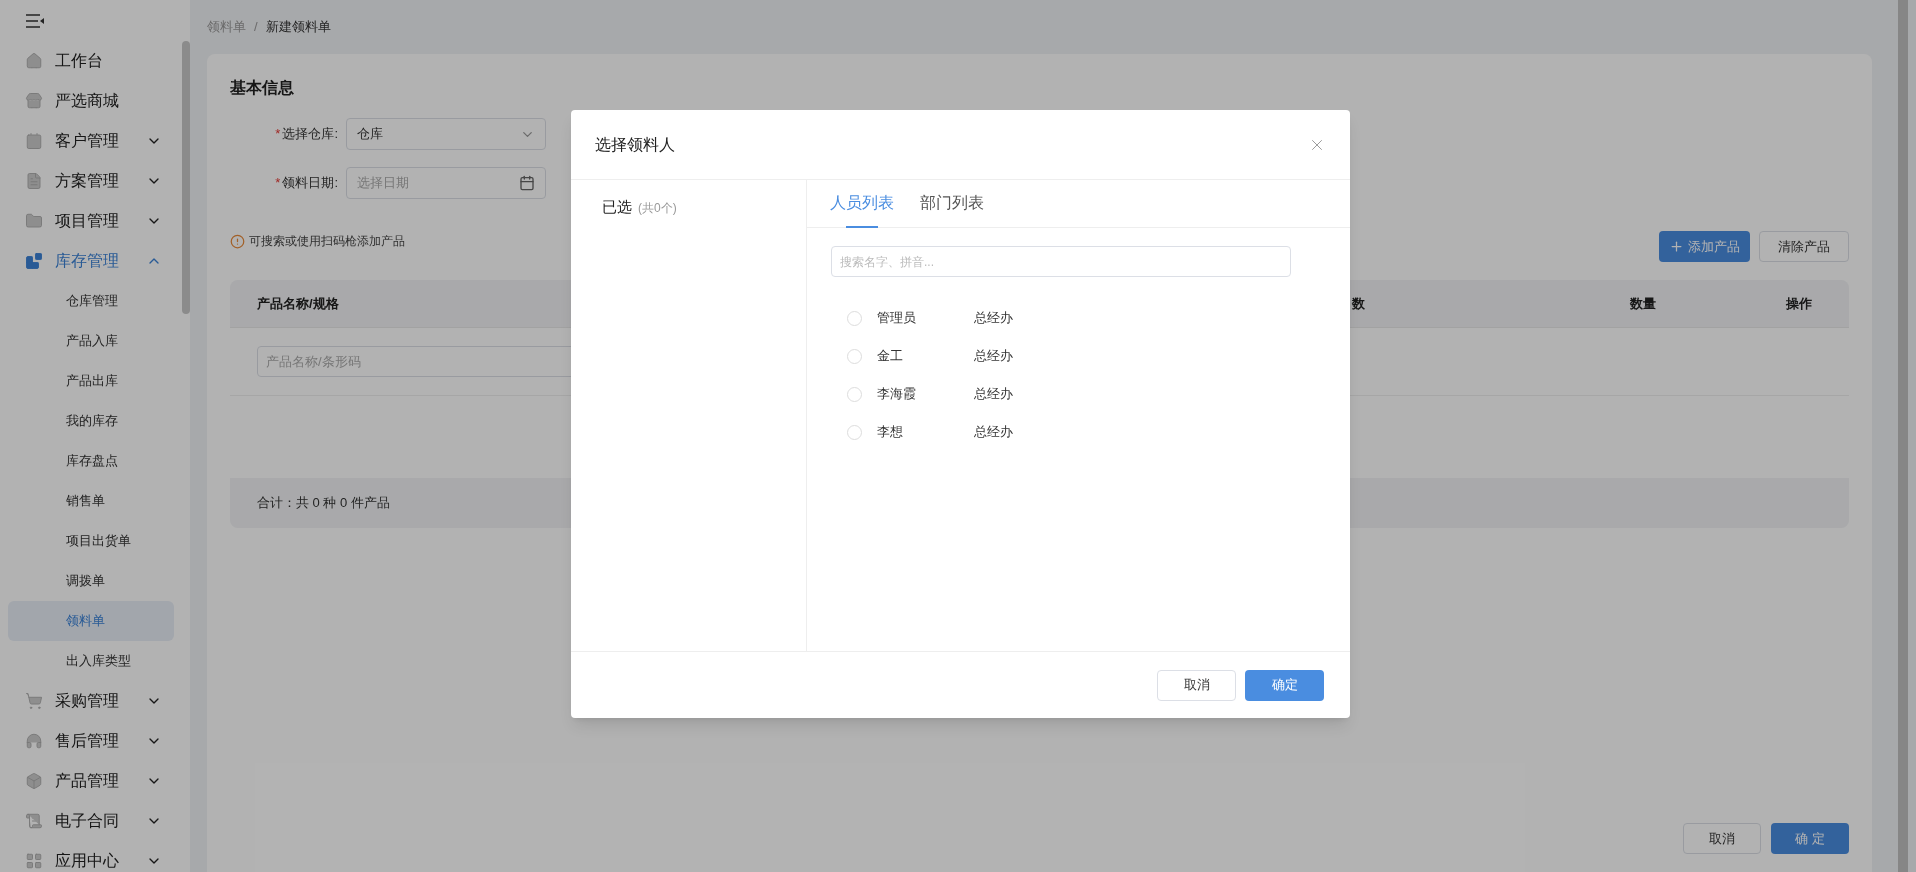 Image resolution: width=1916 pixels, height=872 pixels. What do you see at coordinates (91, 301) in the screenshot?
I see `submenu-item: 仓库管理` at bounding box center [91, 301].